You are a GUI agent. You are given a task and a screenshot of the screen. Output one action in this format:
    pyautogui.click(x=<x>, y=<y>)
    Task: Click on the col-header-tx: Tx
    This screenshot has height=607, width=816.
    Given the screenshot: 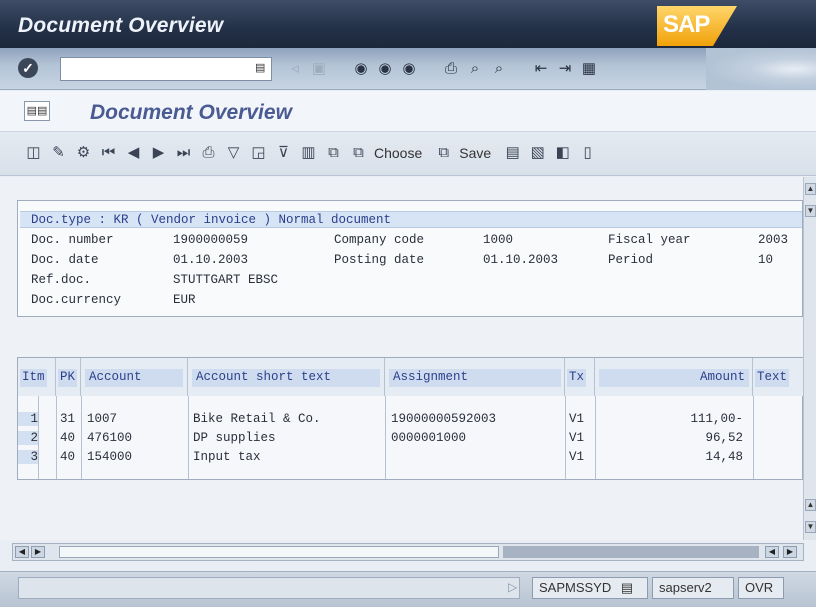 What is the action you would take?
    pyautogui.click(x=580, y=377)
    